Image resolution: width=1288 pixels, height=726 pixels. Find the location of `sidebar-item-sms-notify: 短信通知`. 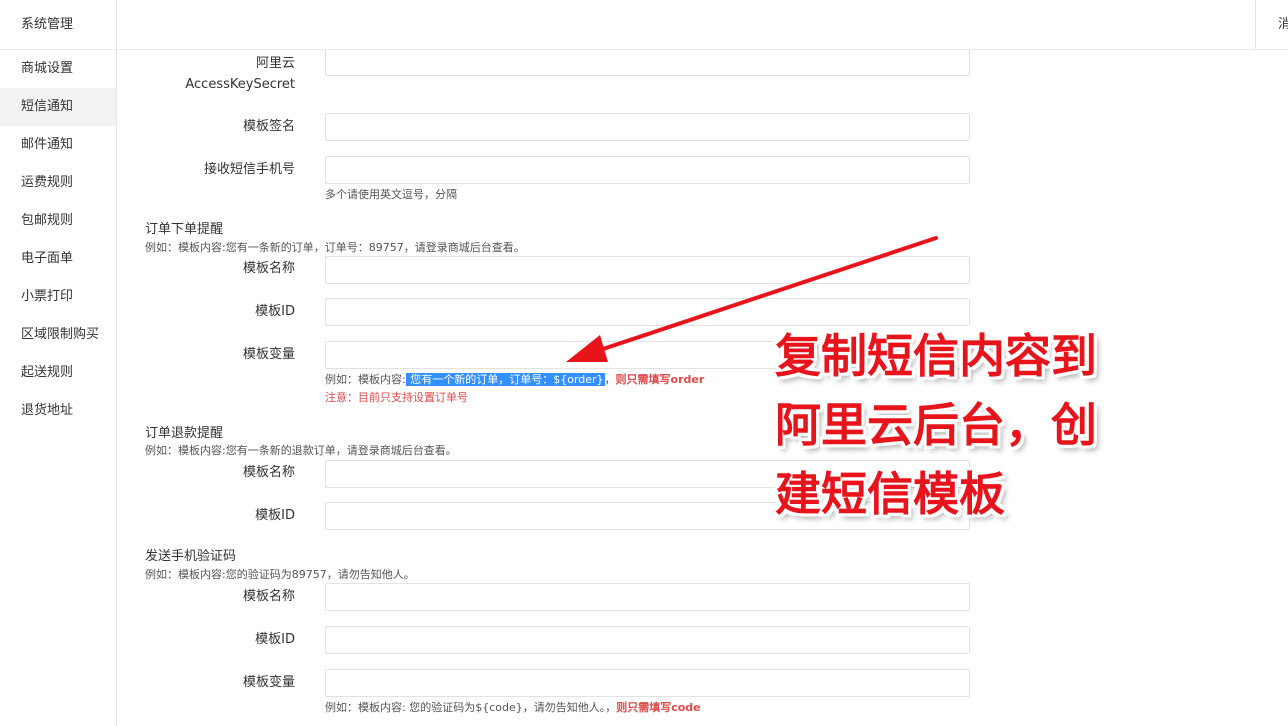

sidebar-item-sms-notify: 短信通知 is located at coordinates (58, 107).